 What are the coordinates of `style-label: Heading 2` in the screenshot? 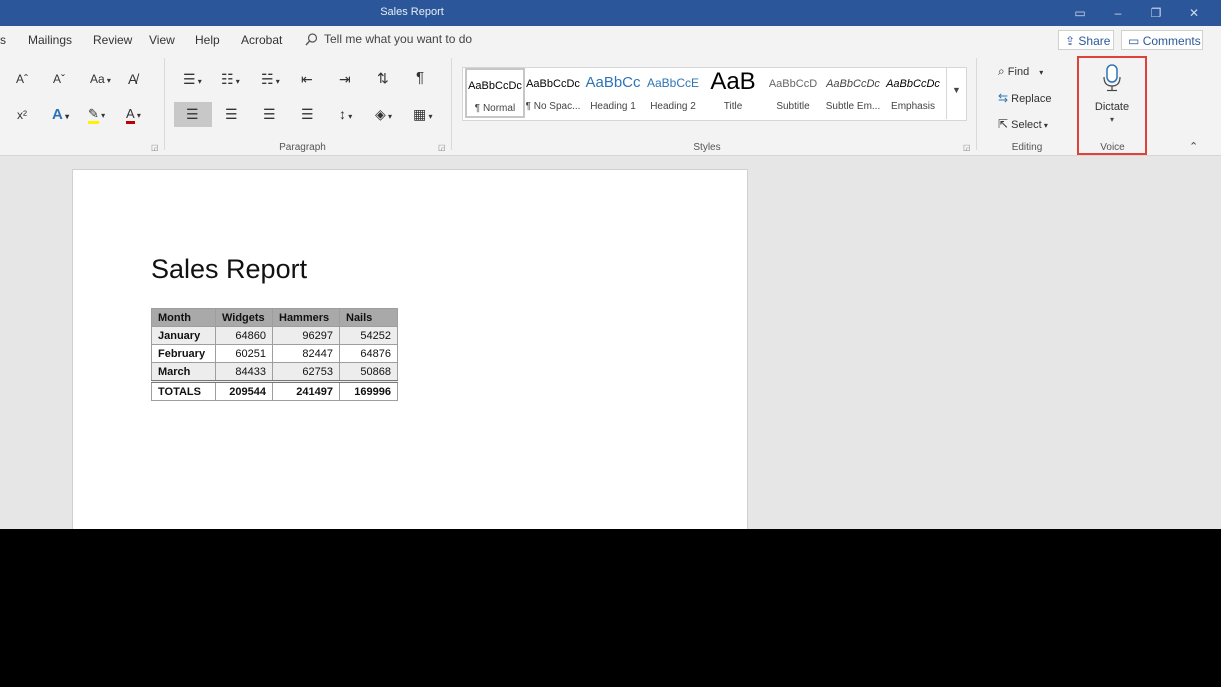 It's located at (673, 106).